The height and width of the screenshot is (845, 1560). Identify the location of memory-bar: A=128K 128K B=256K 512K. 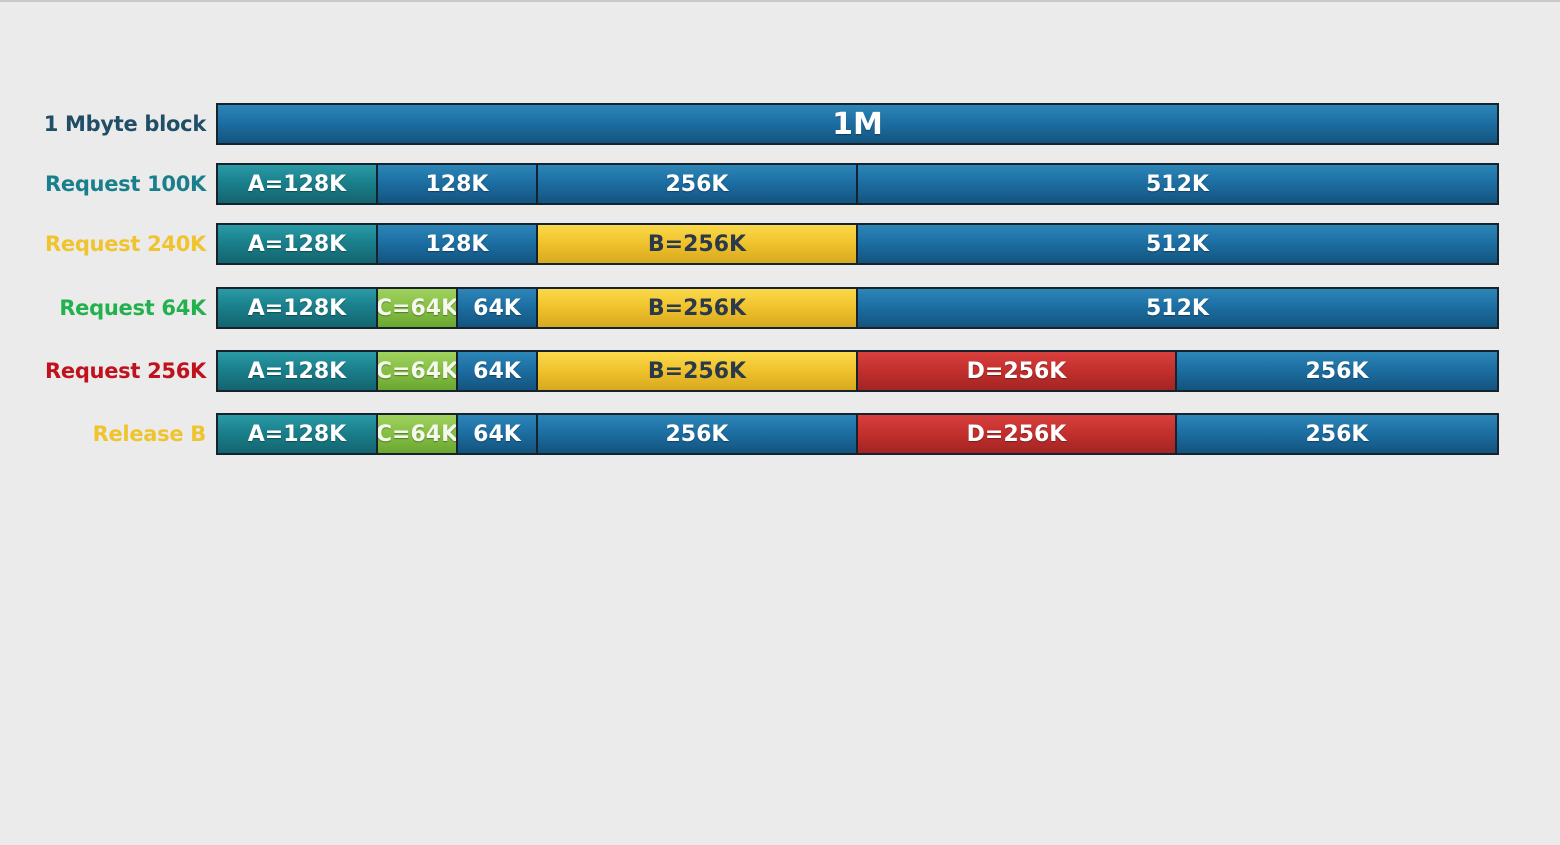
(857, 244).